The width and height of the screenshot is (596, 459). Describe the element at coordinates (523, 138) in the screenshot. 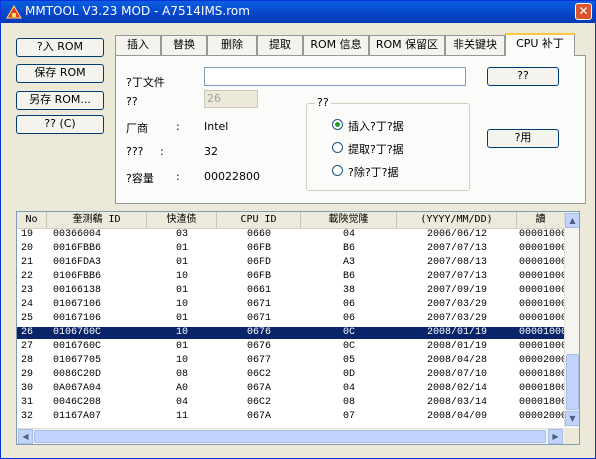

I see `apply-button: ?用` at that location.